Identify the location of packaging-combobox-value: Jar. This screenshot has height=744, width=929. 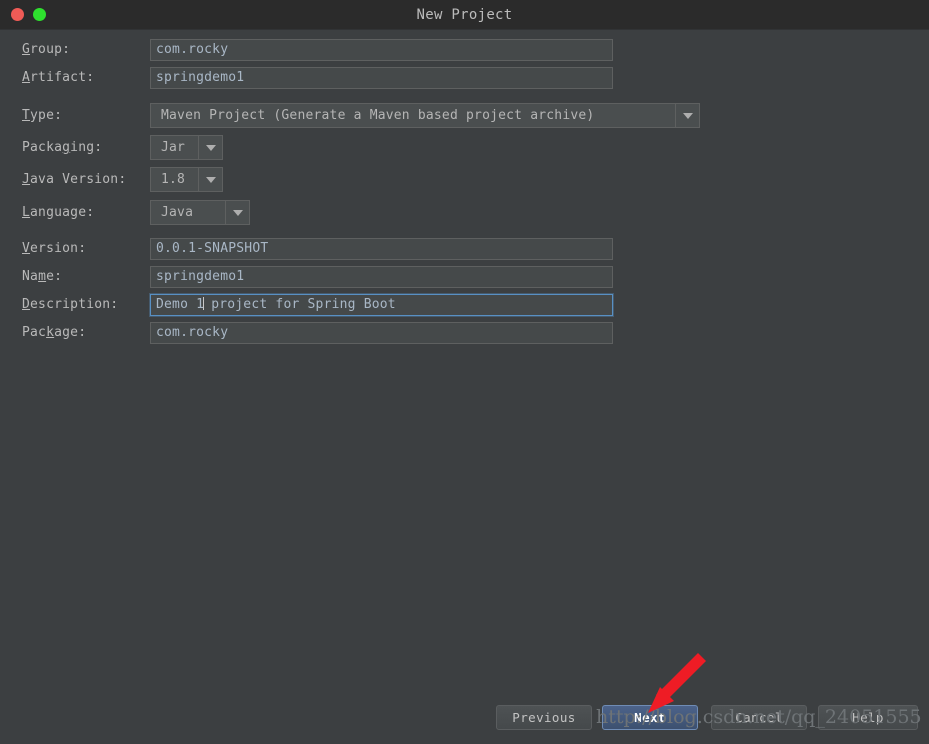
(174, 147).